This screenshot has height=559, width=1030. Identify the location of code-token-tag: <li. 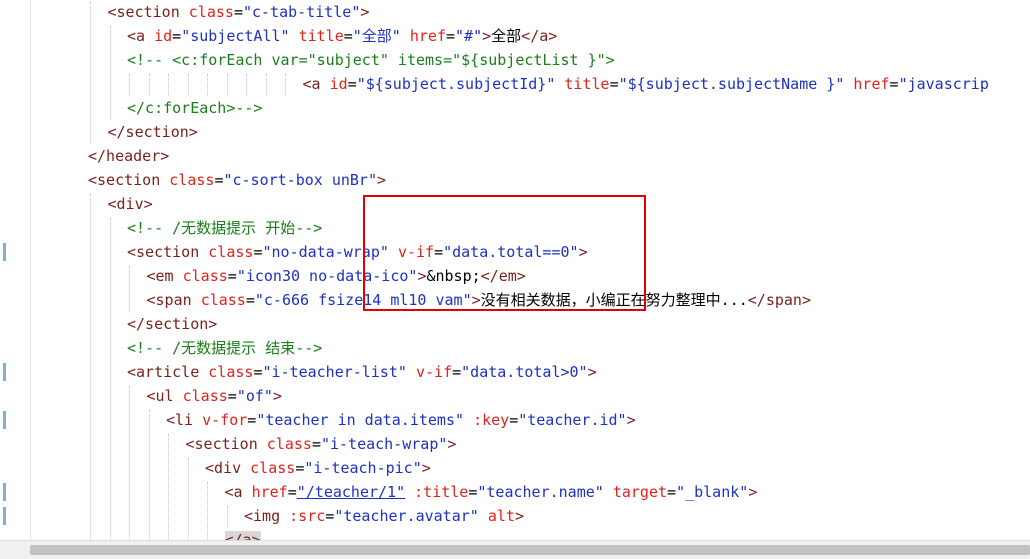
(180, 420).